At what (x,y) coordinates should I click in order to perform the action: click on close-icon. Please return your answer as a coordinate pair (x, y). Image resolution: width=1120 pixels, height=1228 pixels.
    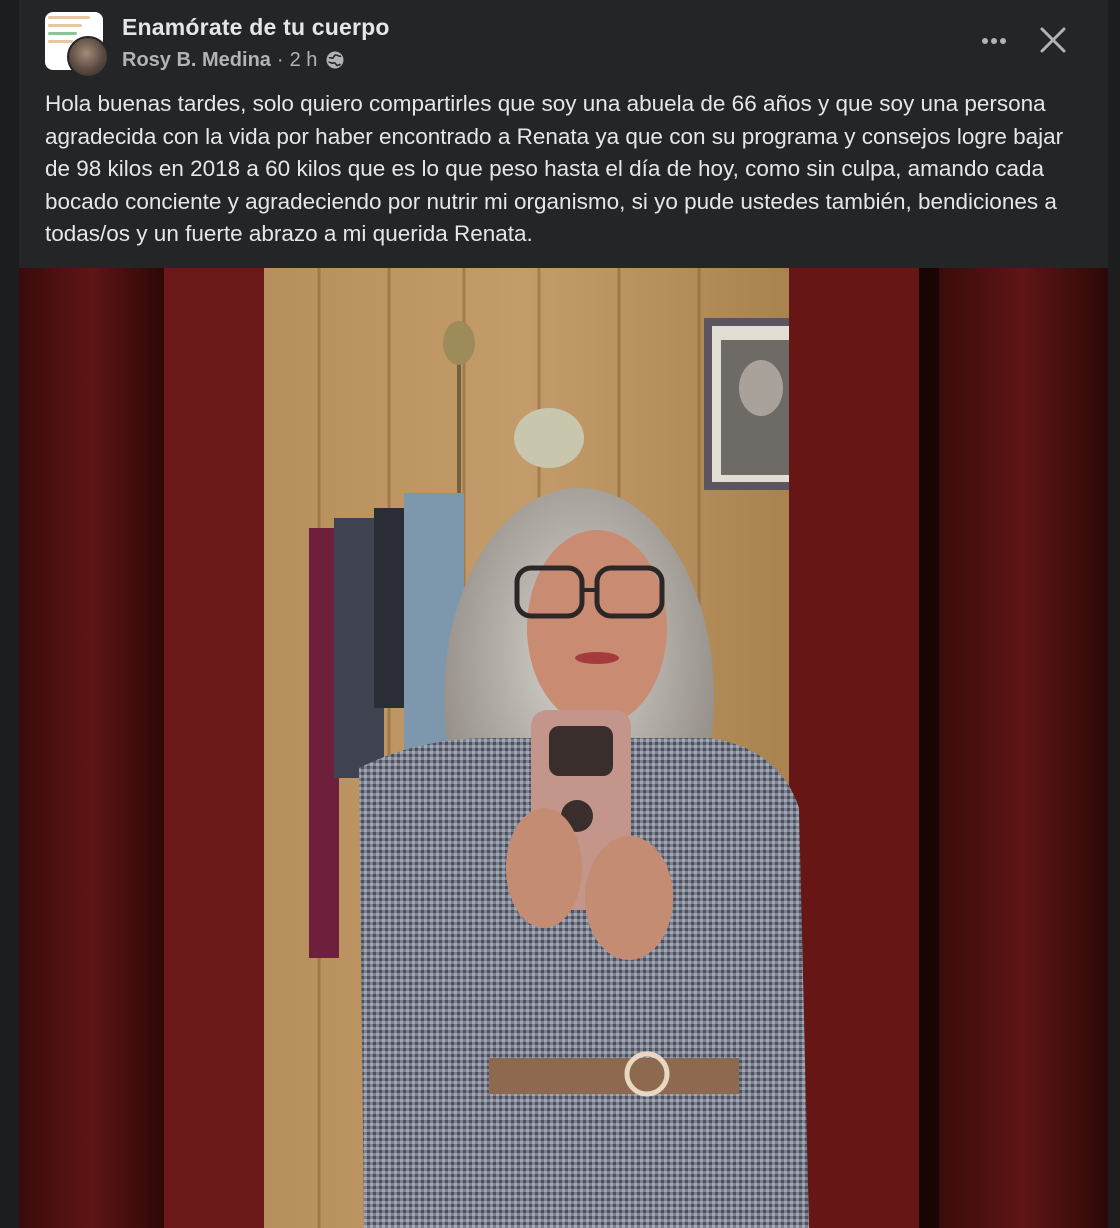
    Looking at the image, I should click on (1053, 40).